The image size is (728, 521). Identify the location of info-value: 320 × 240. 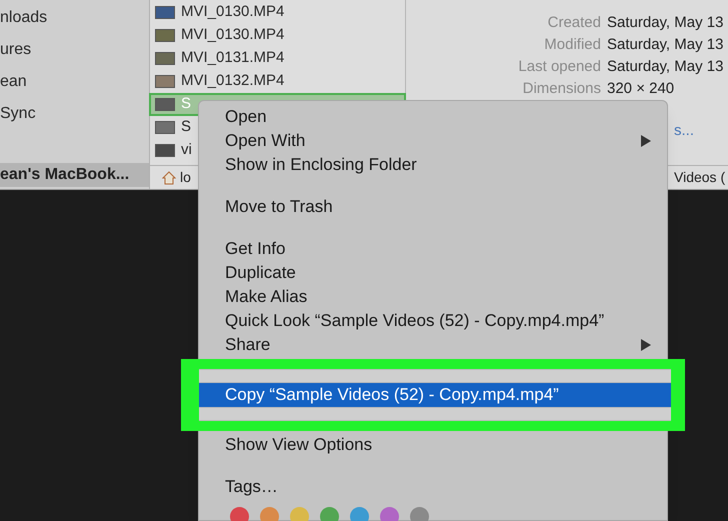
(641, 89).